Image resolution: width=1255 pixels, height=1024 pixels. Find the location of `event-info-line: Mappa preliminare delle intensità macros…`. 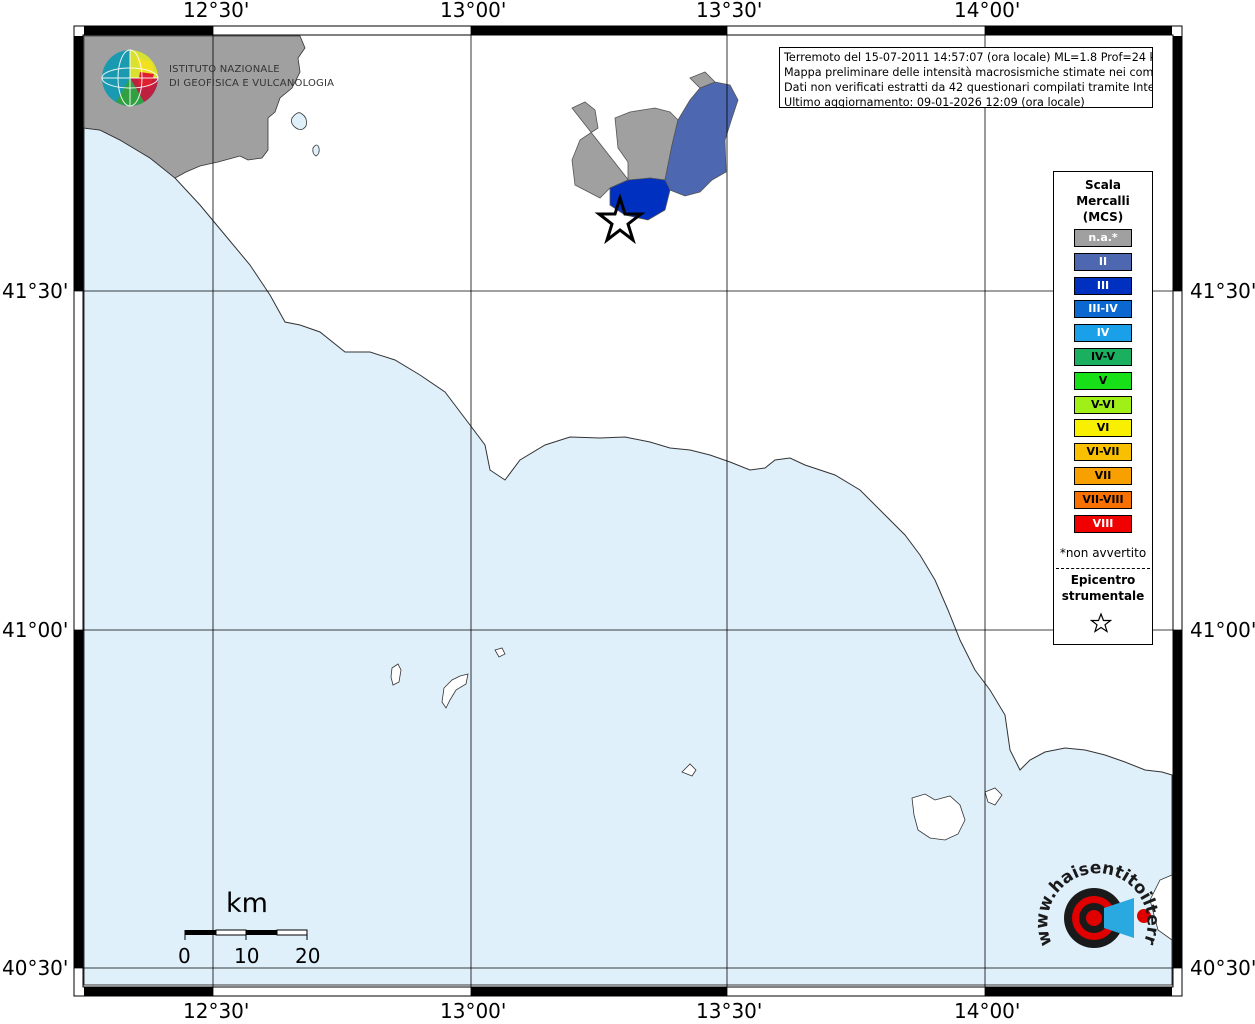

event-info-line: Mappa preliminare delle intensità macros… is located at coordinates (968, 72).